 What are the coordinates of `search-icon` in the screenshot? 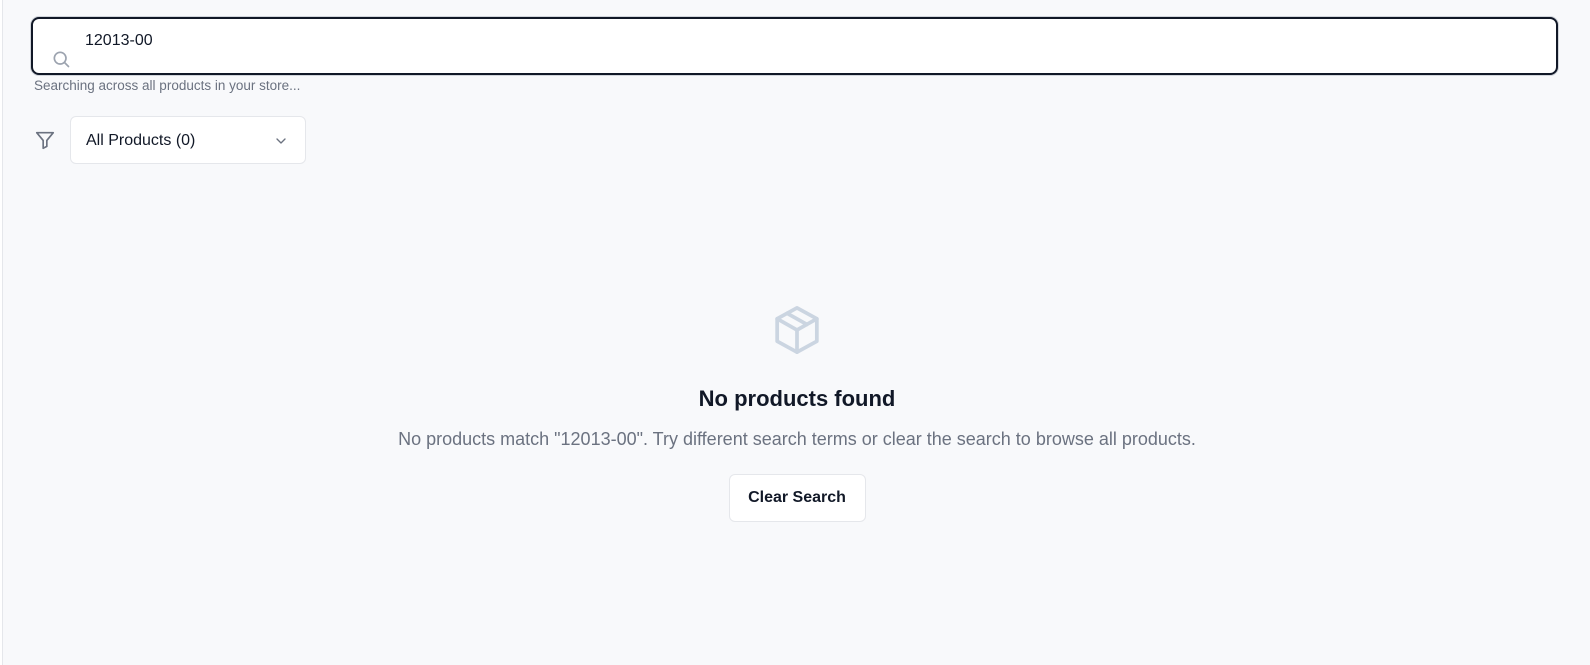 It's located at (61, 59).